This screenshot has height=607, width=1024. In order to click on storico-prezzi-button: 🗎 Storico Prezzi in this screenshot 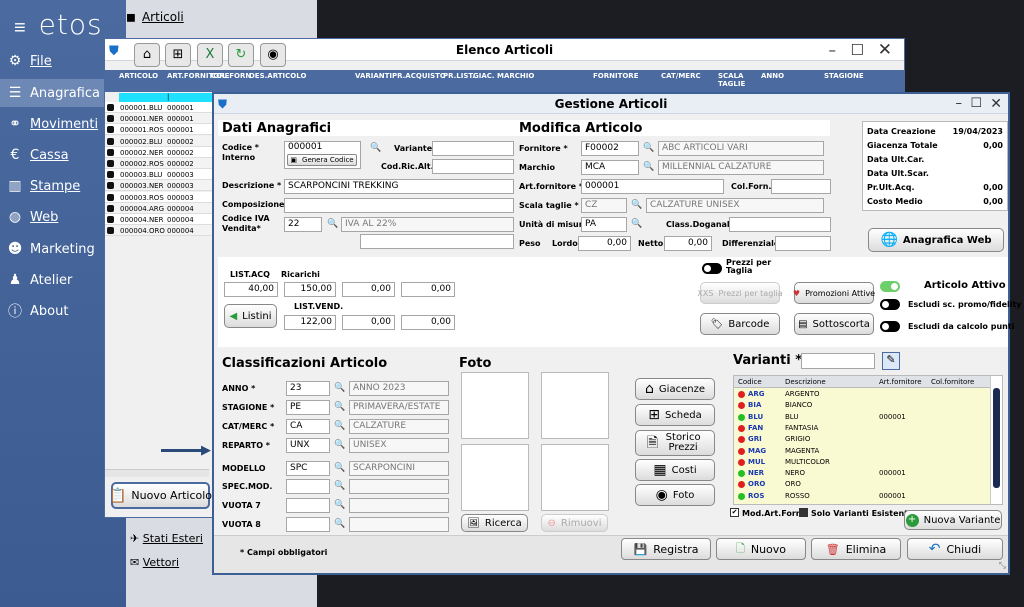, I will do `click(675, 443)`.